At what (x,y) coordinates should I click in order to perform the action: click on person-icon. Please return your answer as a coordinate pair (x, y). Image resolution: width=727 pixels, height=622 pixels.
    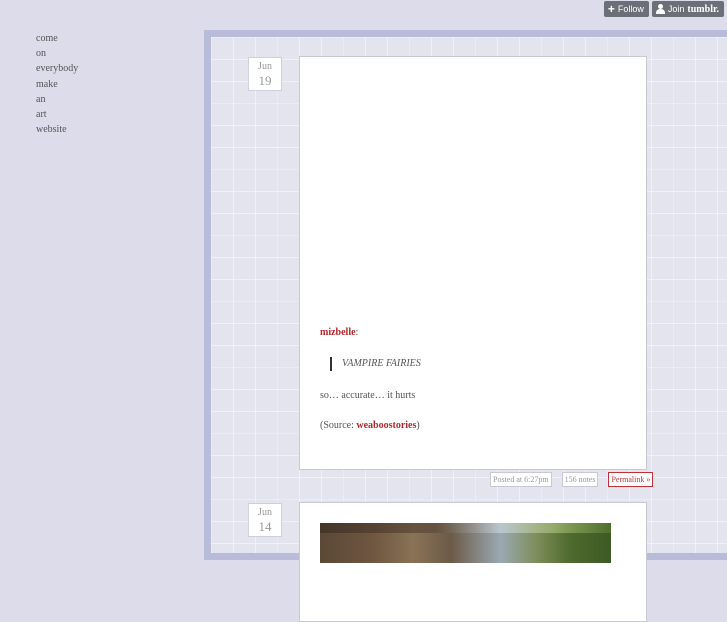
    Looking at the image, I should click on (660, 9).